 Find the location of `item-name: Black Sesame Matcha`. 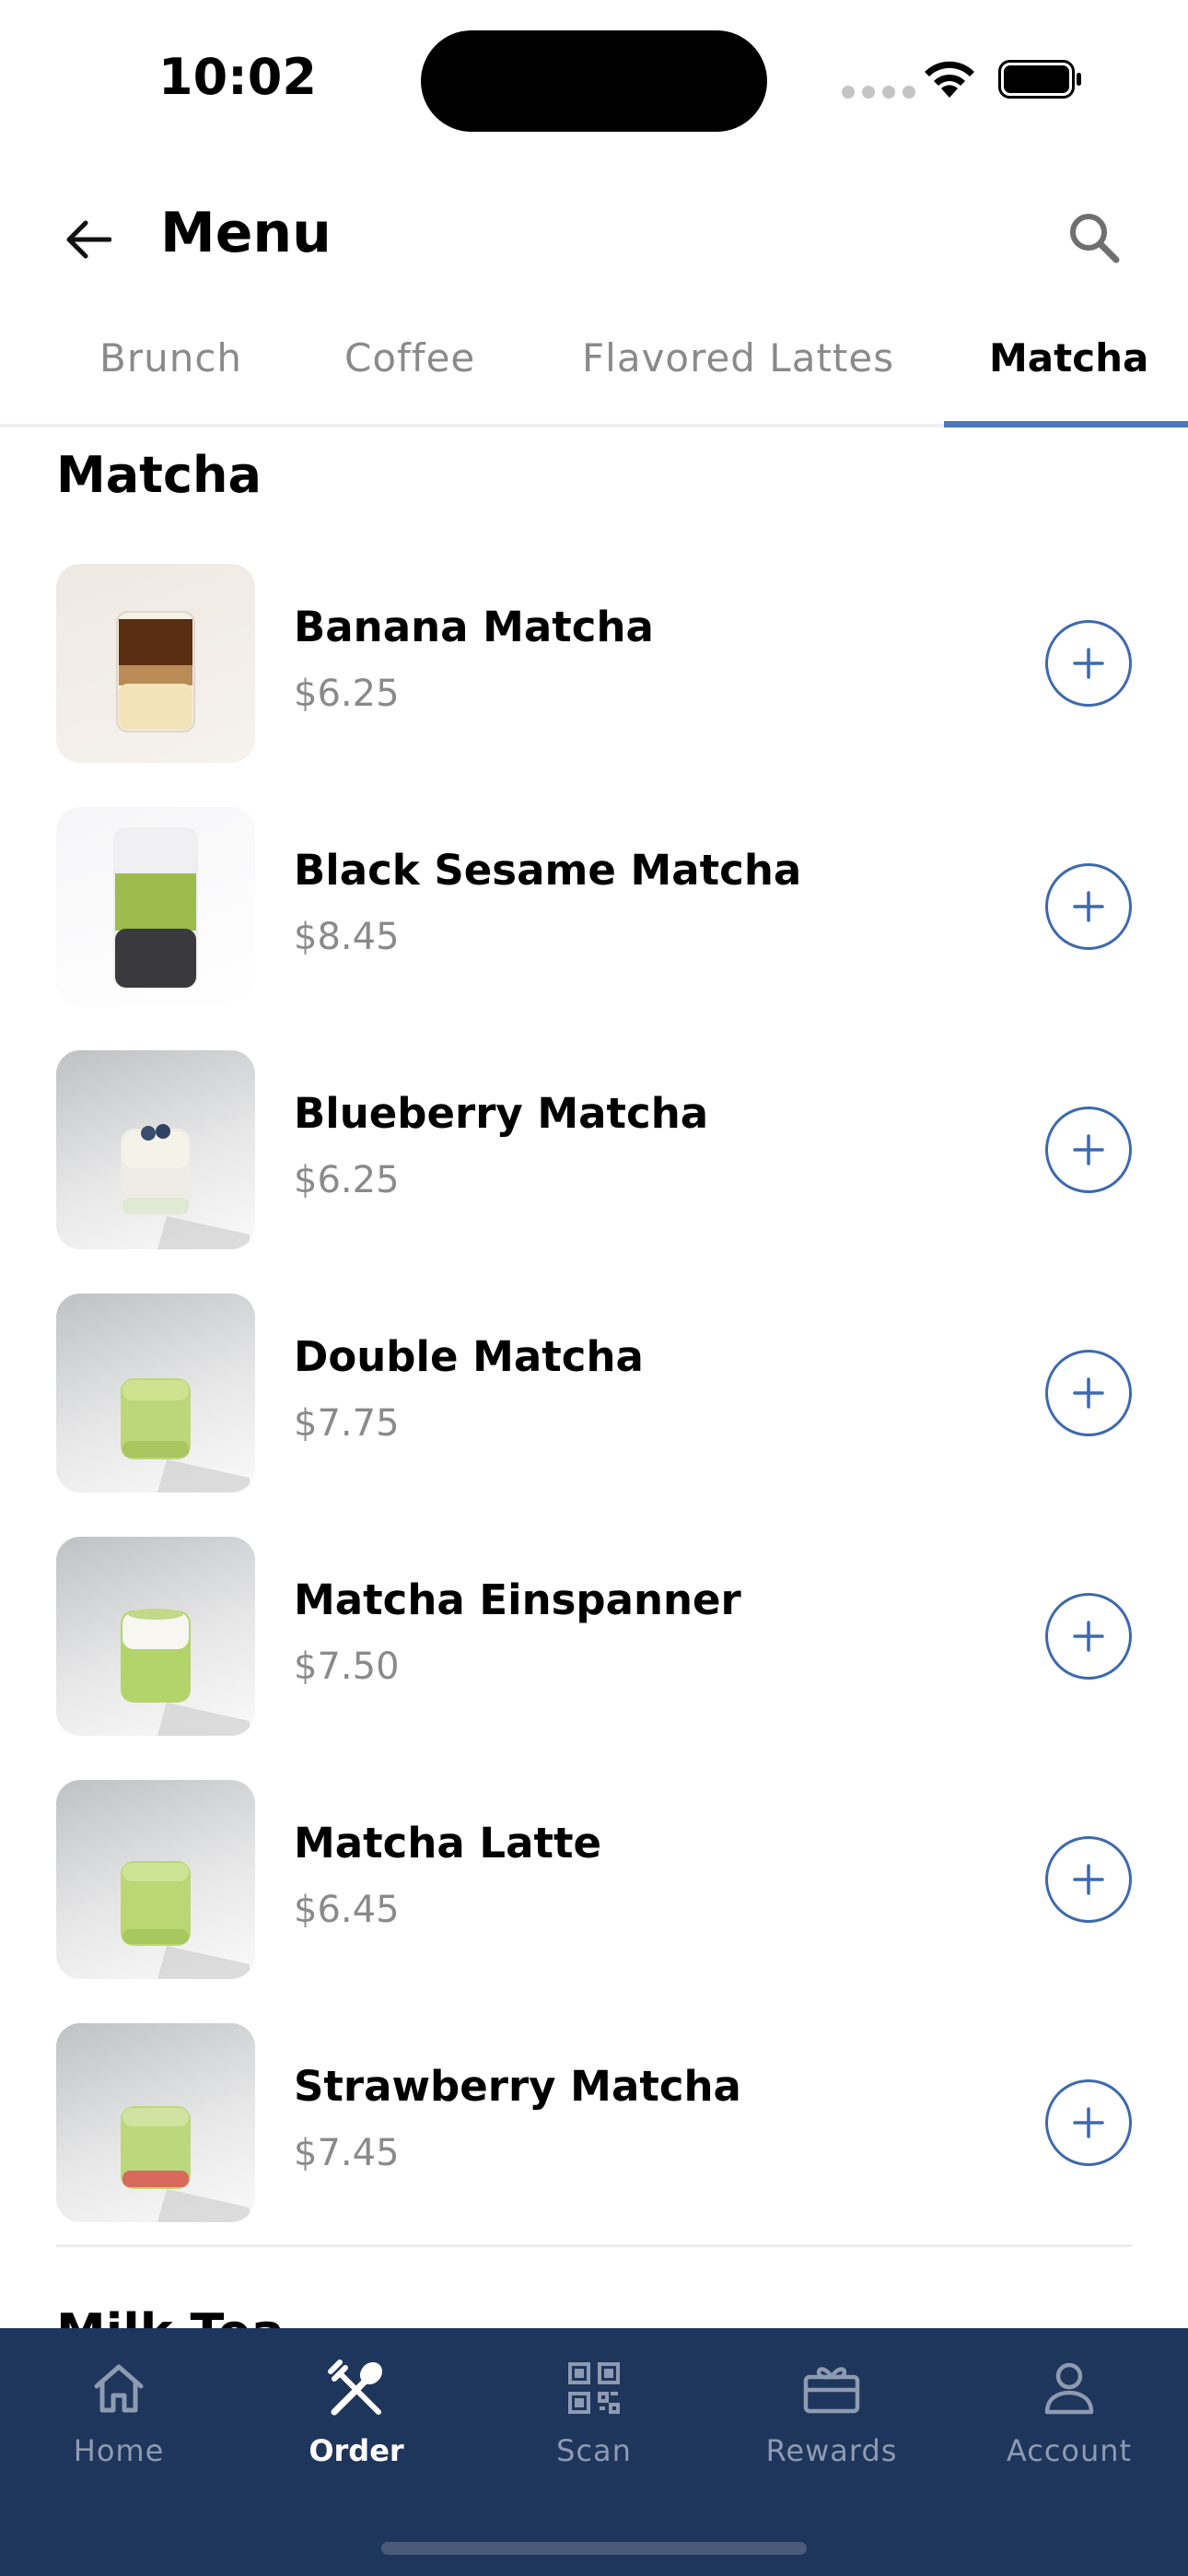

item-name: Black Sesame Matcha is located at coordinates (548, 870).